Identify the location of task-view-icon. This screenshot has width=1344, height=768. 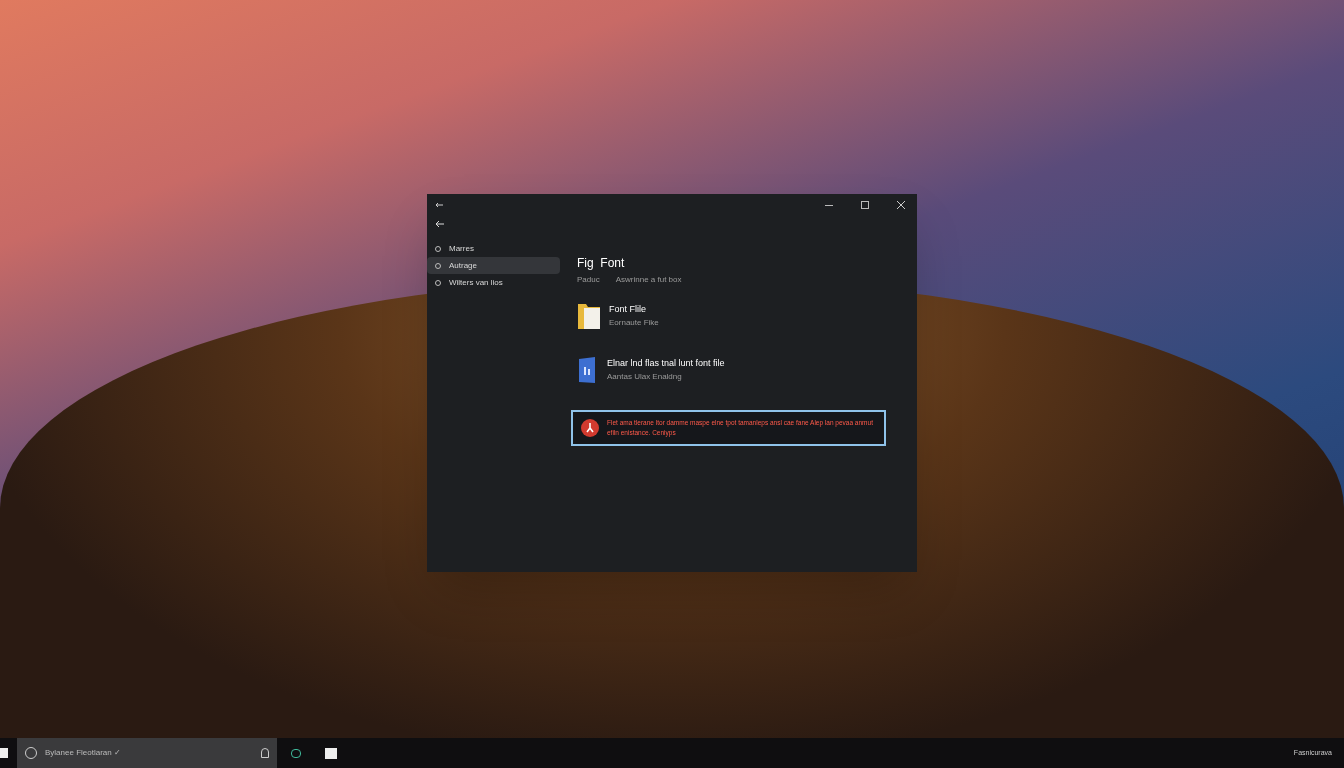
(296, 753).